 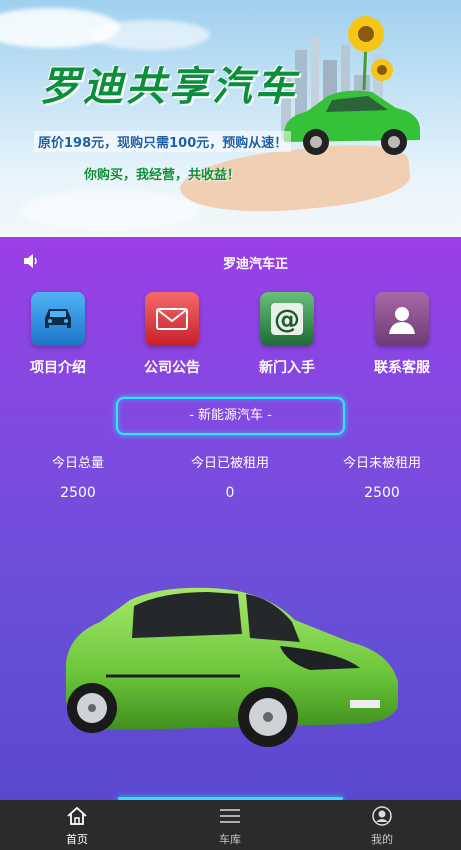 What do you see at coordinates (229, 463) in the screenshot?
I see `stat-label: 今日已被租用` at bounding box center [229, 463].